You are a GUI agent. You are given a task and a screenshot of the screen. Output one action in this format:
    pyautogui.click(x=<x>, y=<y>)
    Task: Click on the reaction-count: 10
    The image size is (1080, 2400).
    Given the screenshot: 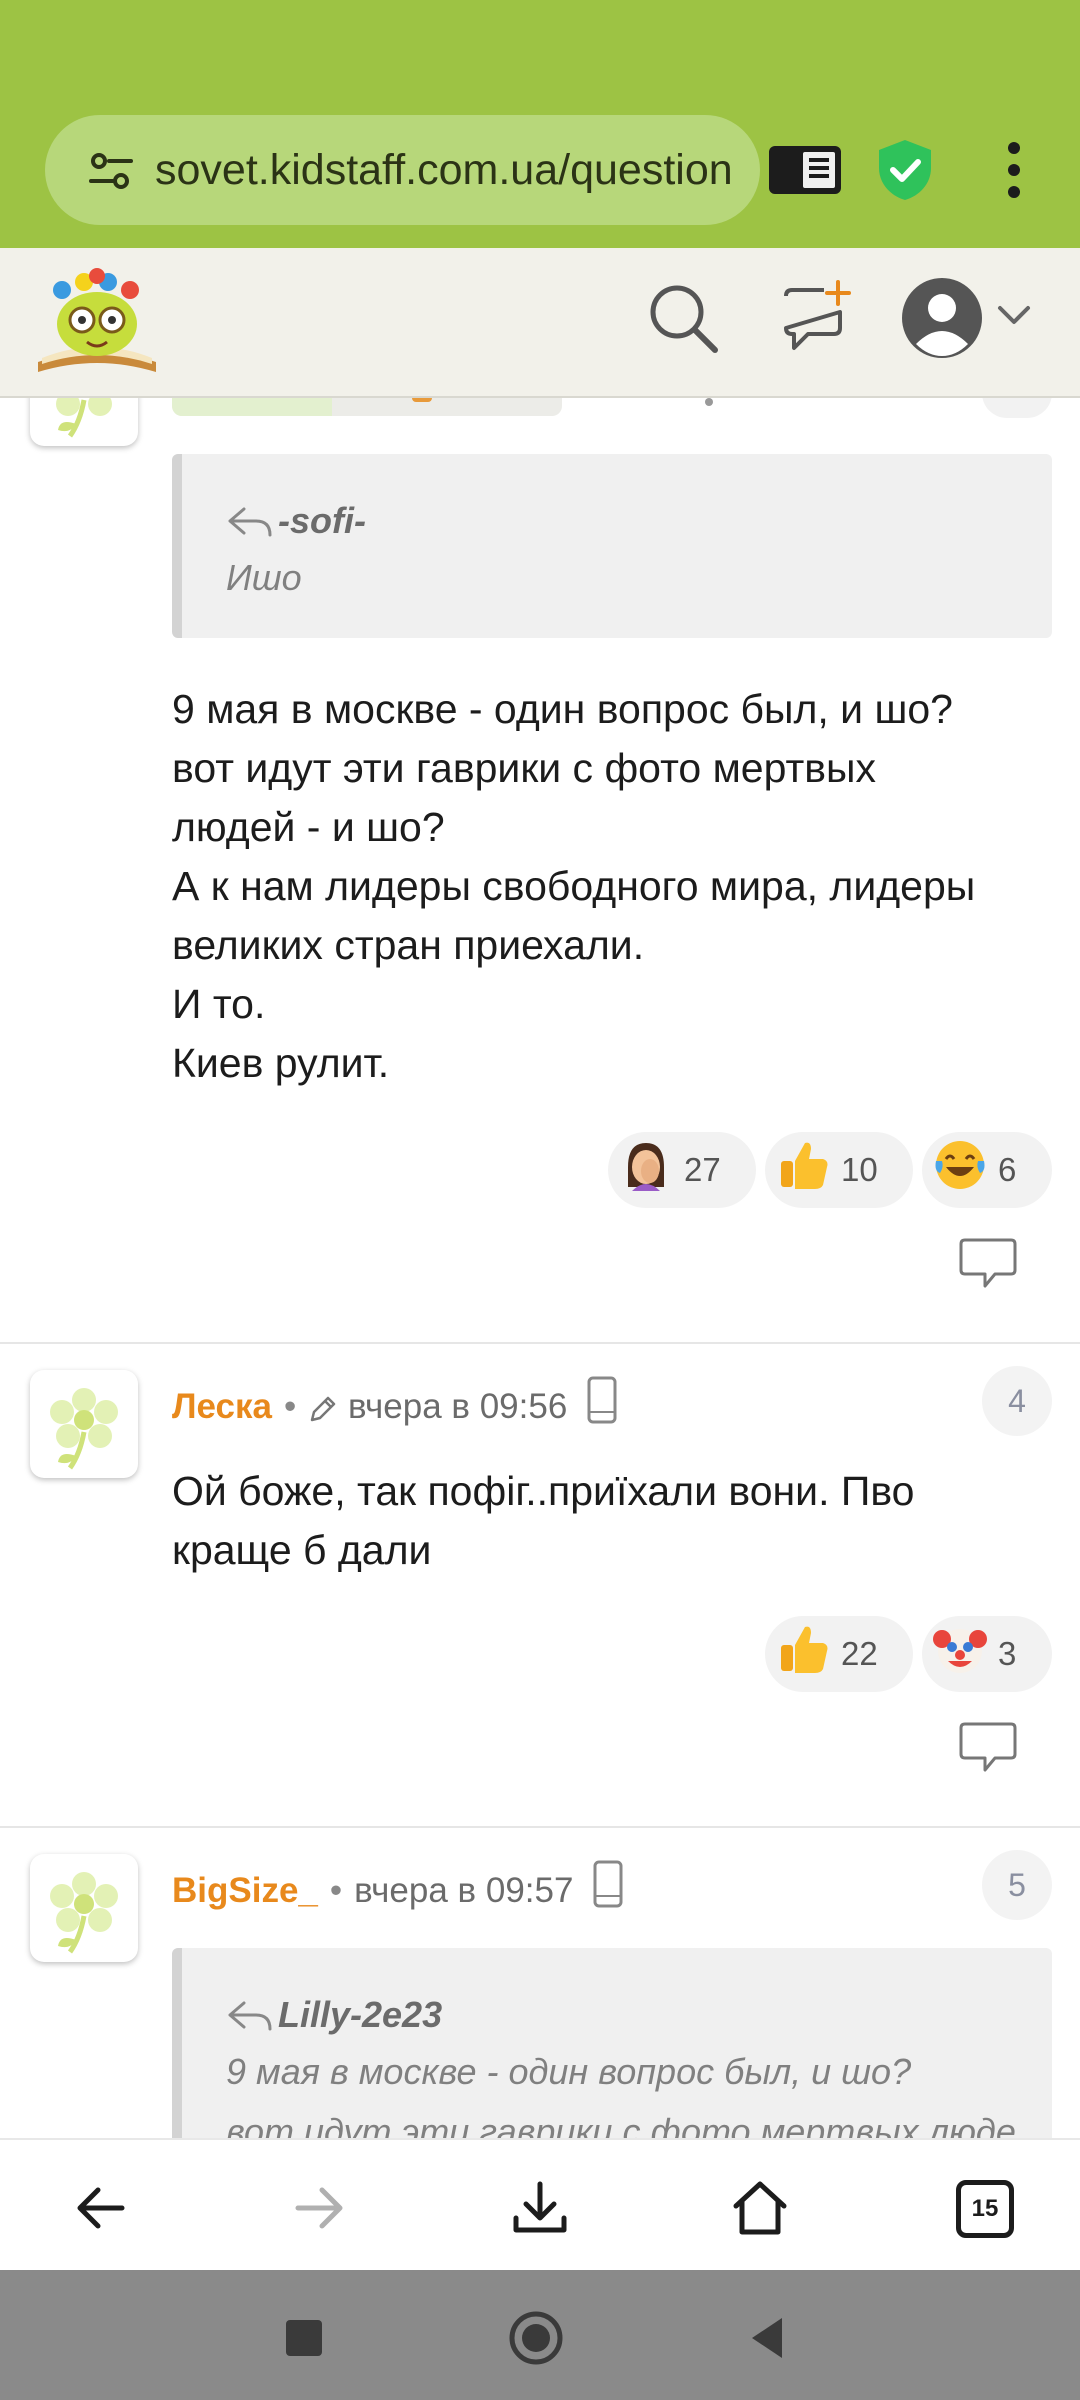 What is the action you would take?
    pyautogui.click(x=859, y=1169)
    